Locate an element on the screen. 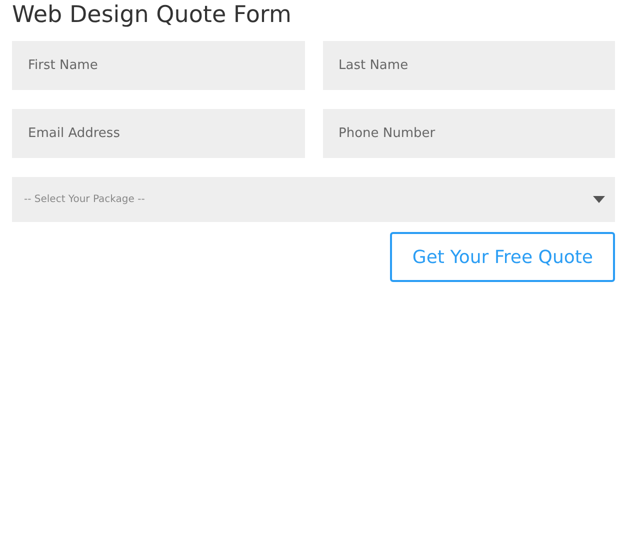 This screenshot has width=624, height=550. text-field: Last Name is located at coordinates (468, 65).